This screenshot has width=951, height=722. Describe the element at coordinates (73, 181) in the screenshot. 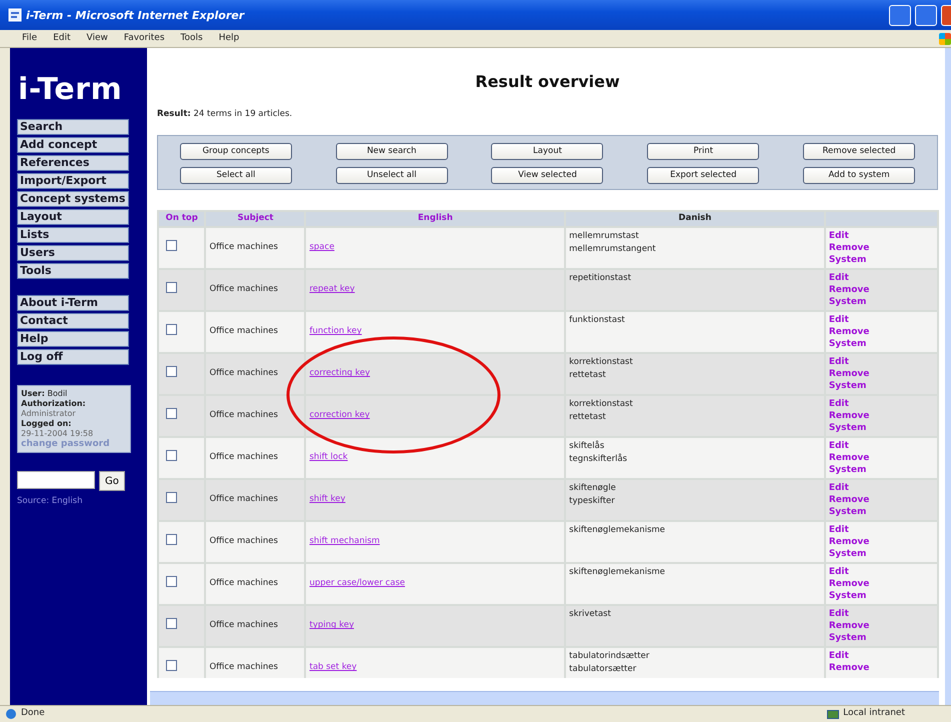

I see `sidebar-nav-link: Import/Export` at that location.